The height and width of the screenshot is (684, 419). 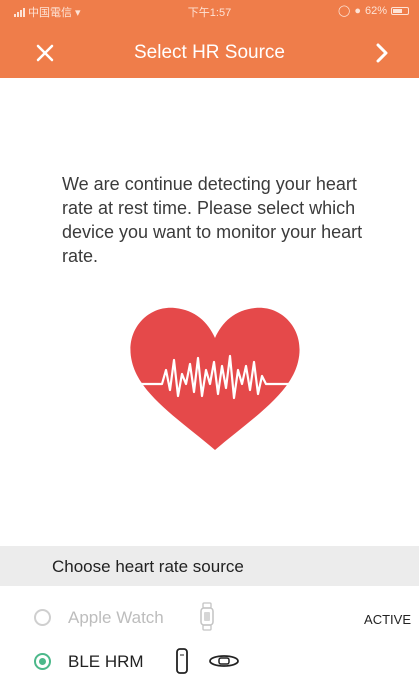 What do you see at coordinates (42, 617) in the screenshot?
I see `radio-apple-watch` at bounding box center [42, 617].